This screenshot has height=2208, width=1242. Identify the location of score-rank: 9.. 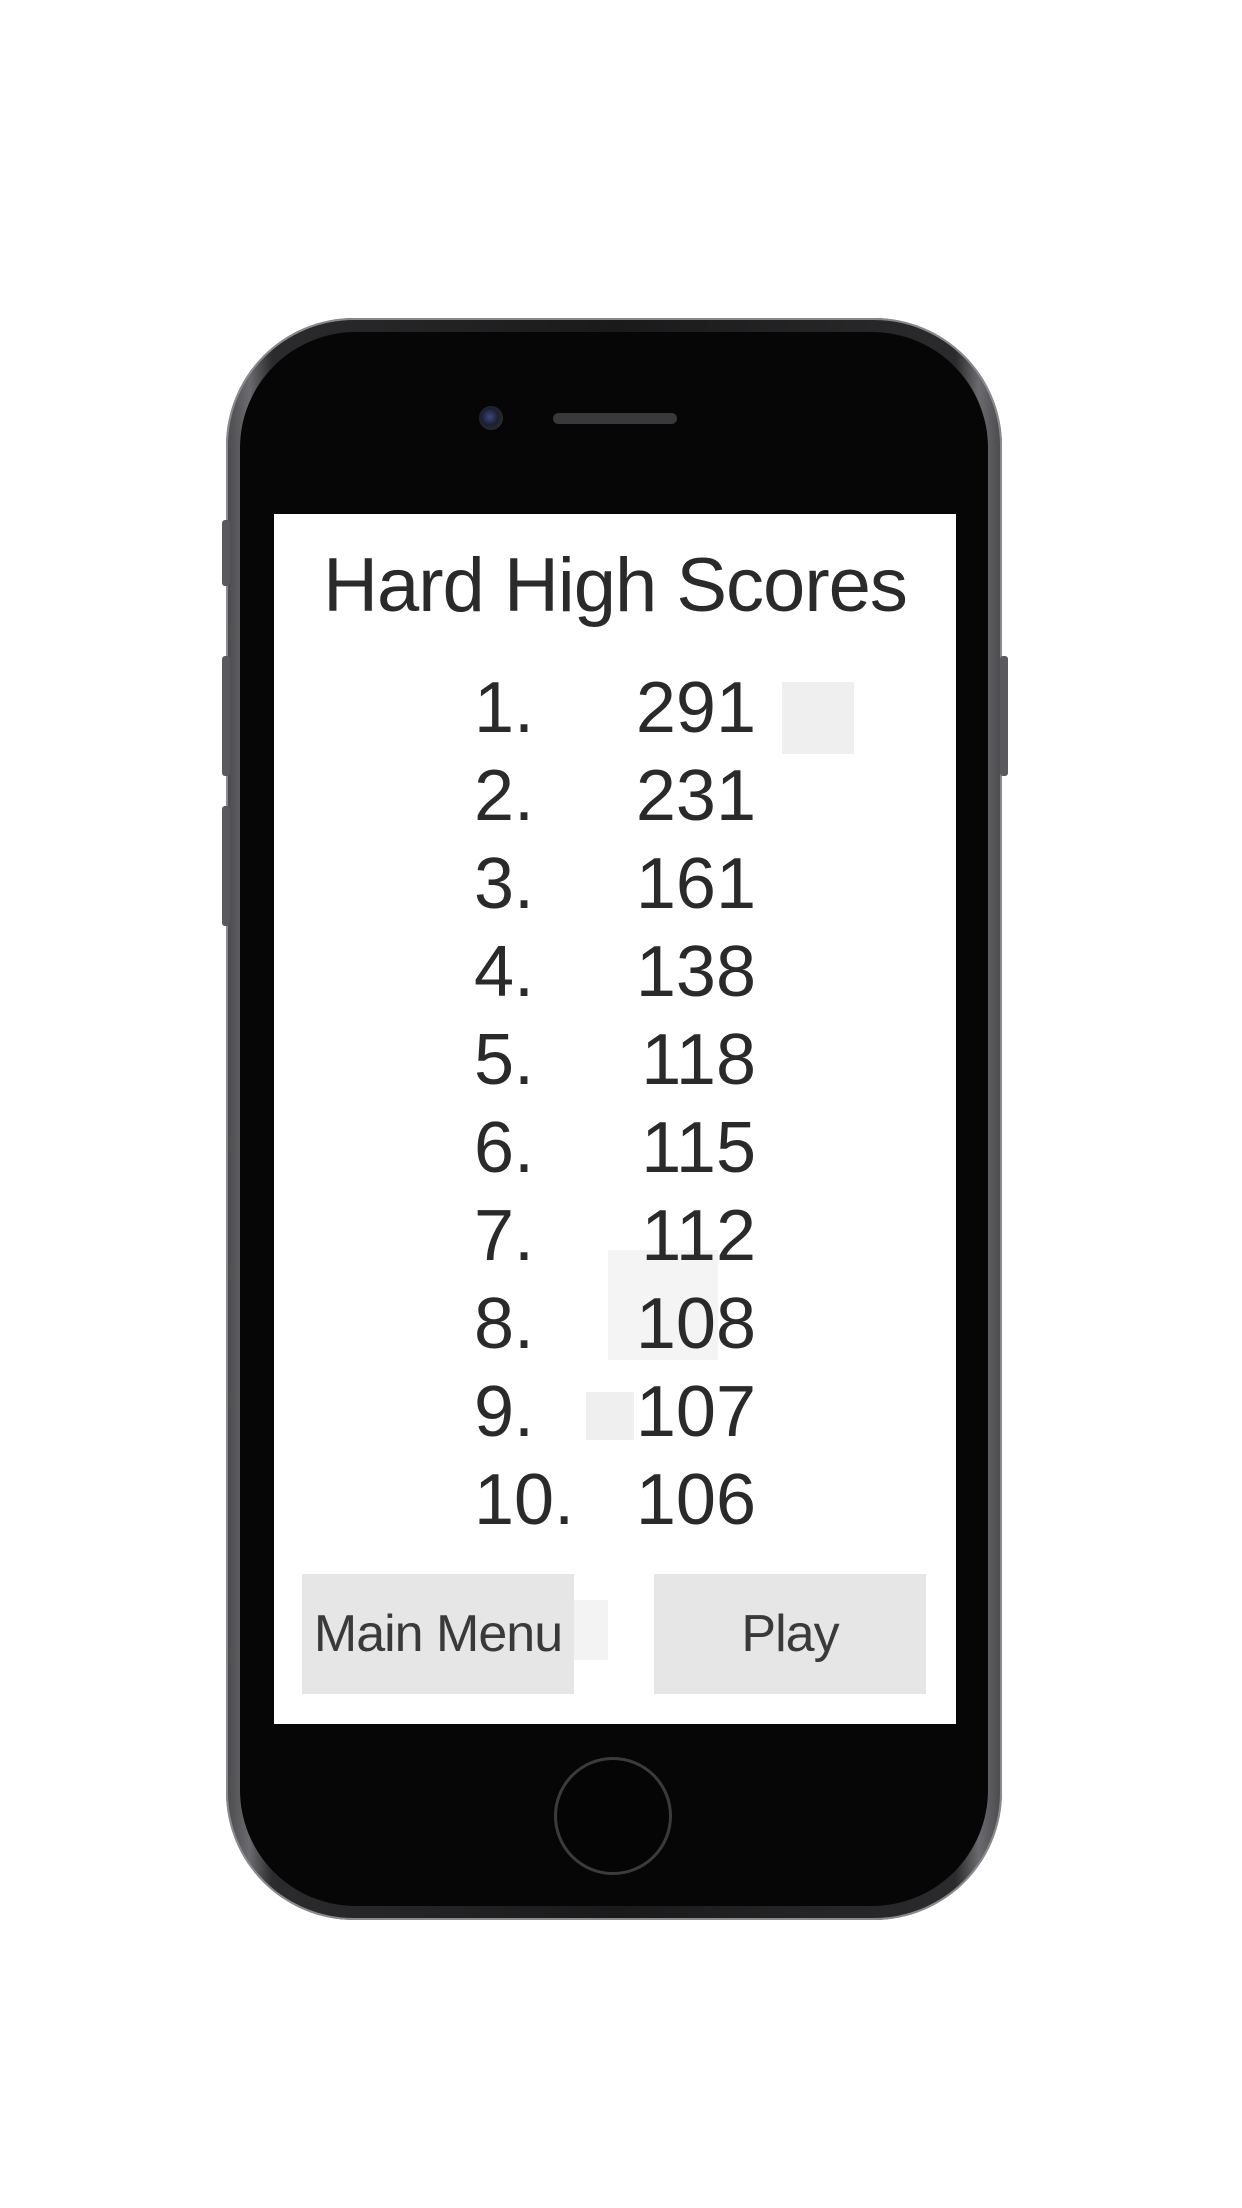
(504, 1412).